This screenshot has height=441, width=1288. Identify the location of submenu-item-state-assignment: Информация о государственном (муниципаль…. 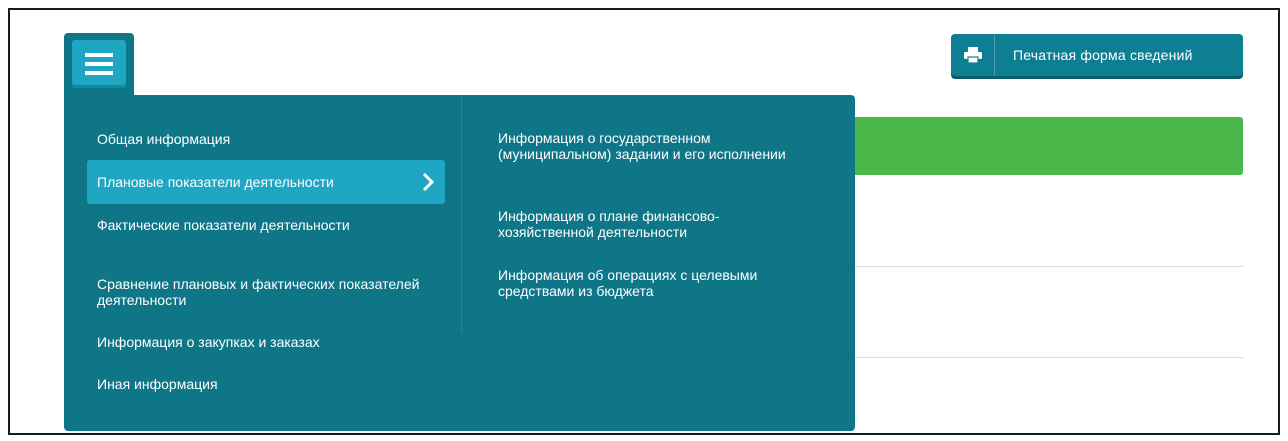
(648, 146).